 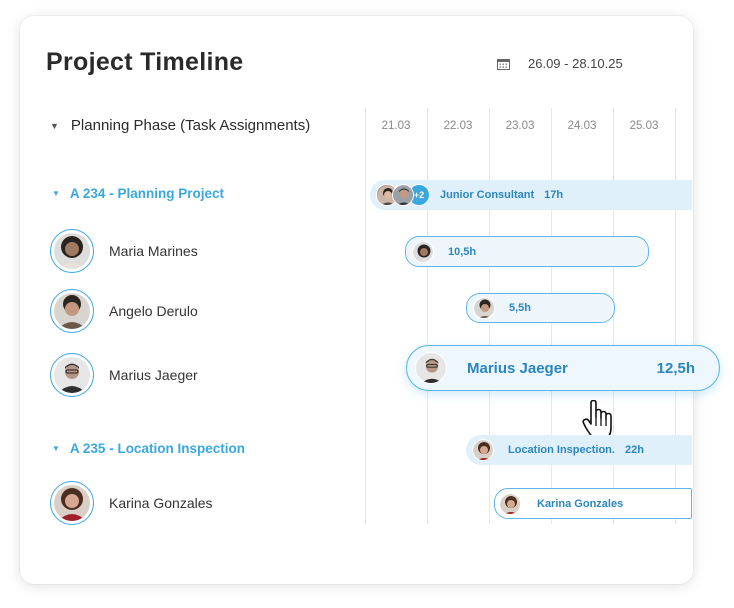 What do you see at coordinates (554, 195) in the screenshot?
I see `bar-hours: 17h` at bounding box center [554, 195].